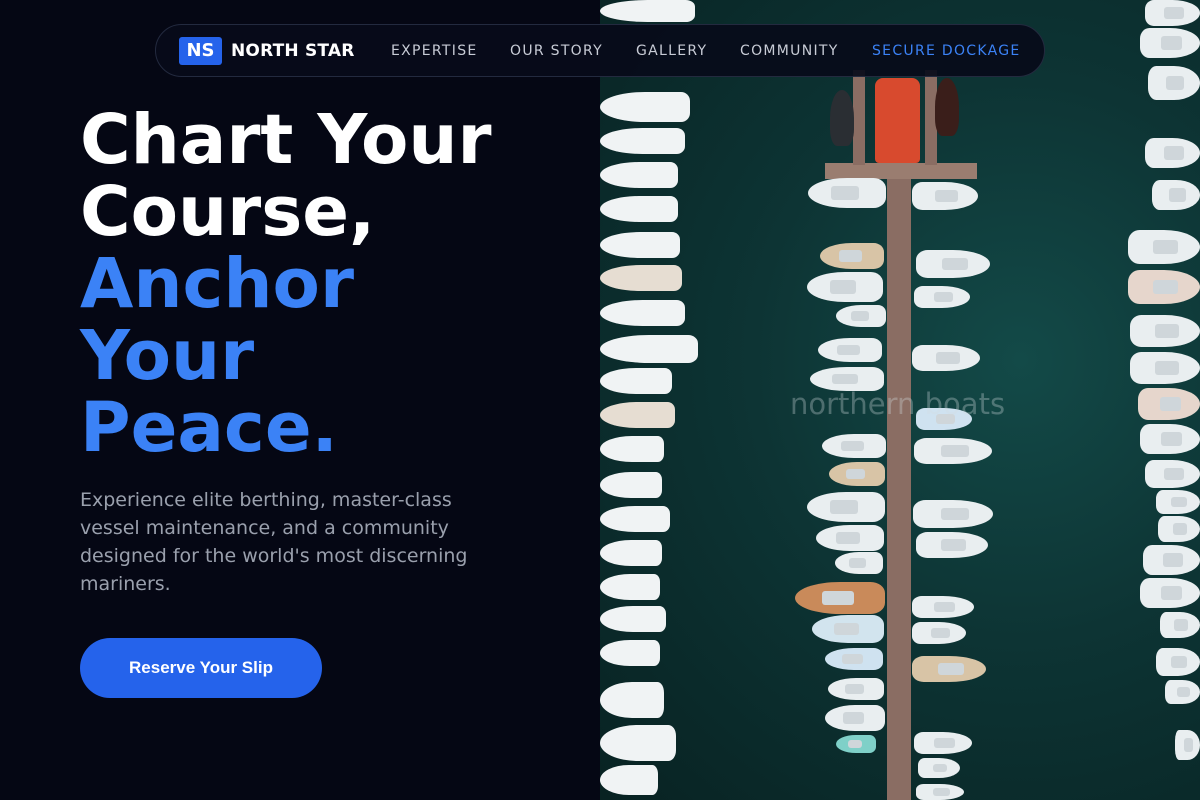  I want to click on logo-text: NORTH STAR, so click(293, 51).